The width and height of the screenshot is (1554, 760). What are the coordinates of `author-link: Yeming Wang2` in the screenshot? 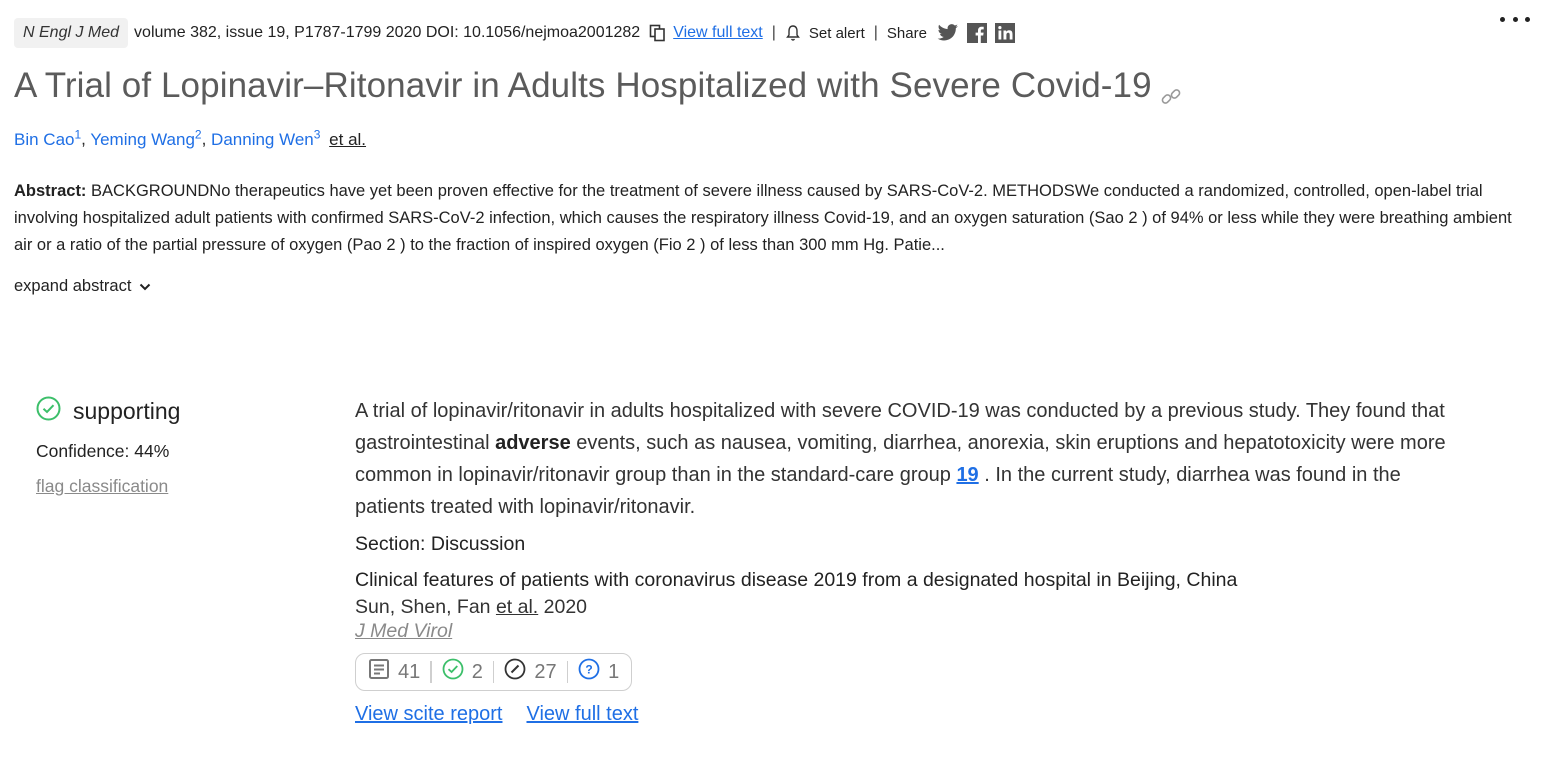 It's located at (146, 138).